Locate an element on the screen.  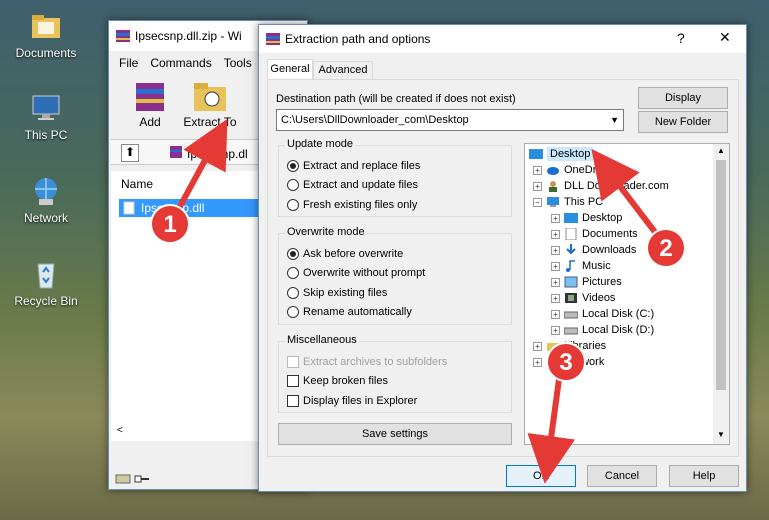
annotation-marker-2: 2 is located at coordinates (666, 248).